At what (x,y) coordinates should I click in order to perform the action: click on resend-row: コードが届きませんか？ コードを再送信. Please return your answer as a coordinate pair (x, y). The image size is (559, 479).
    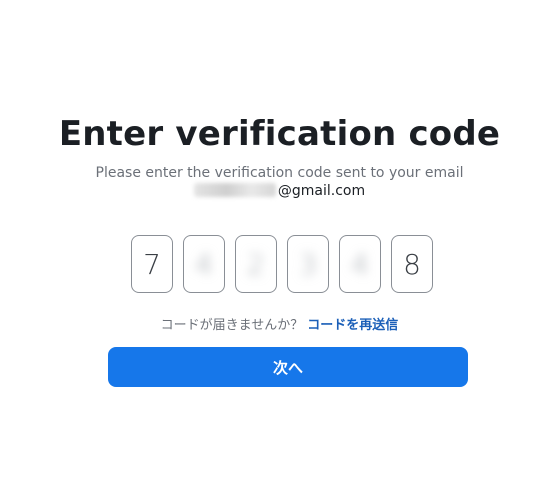
    Looking at the image, I should click on (279, 323).